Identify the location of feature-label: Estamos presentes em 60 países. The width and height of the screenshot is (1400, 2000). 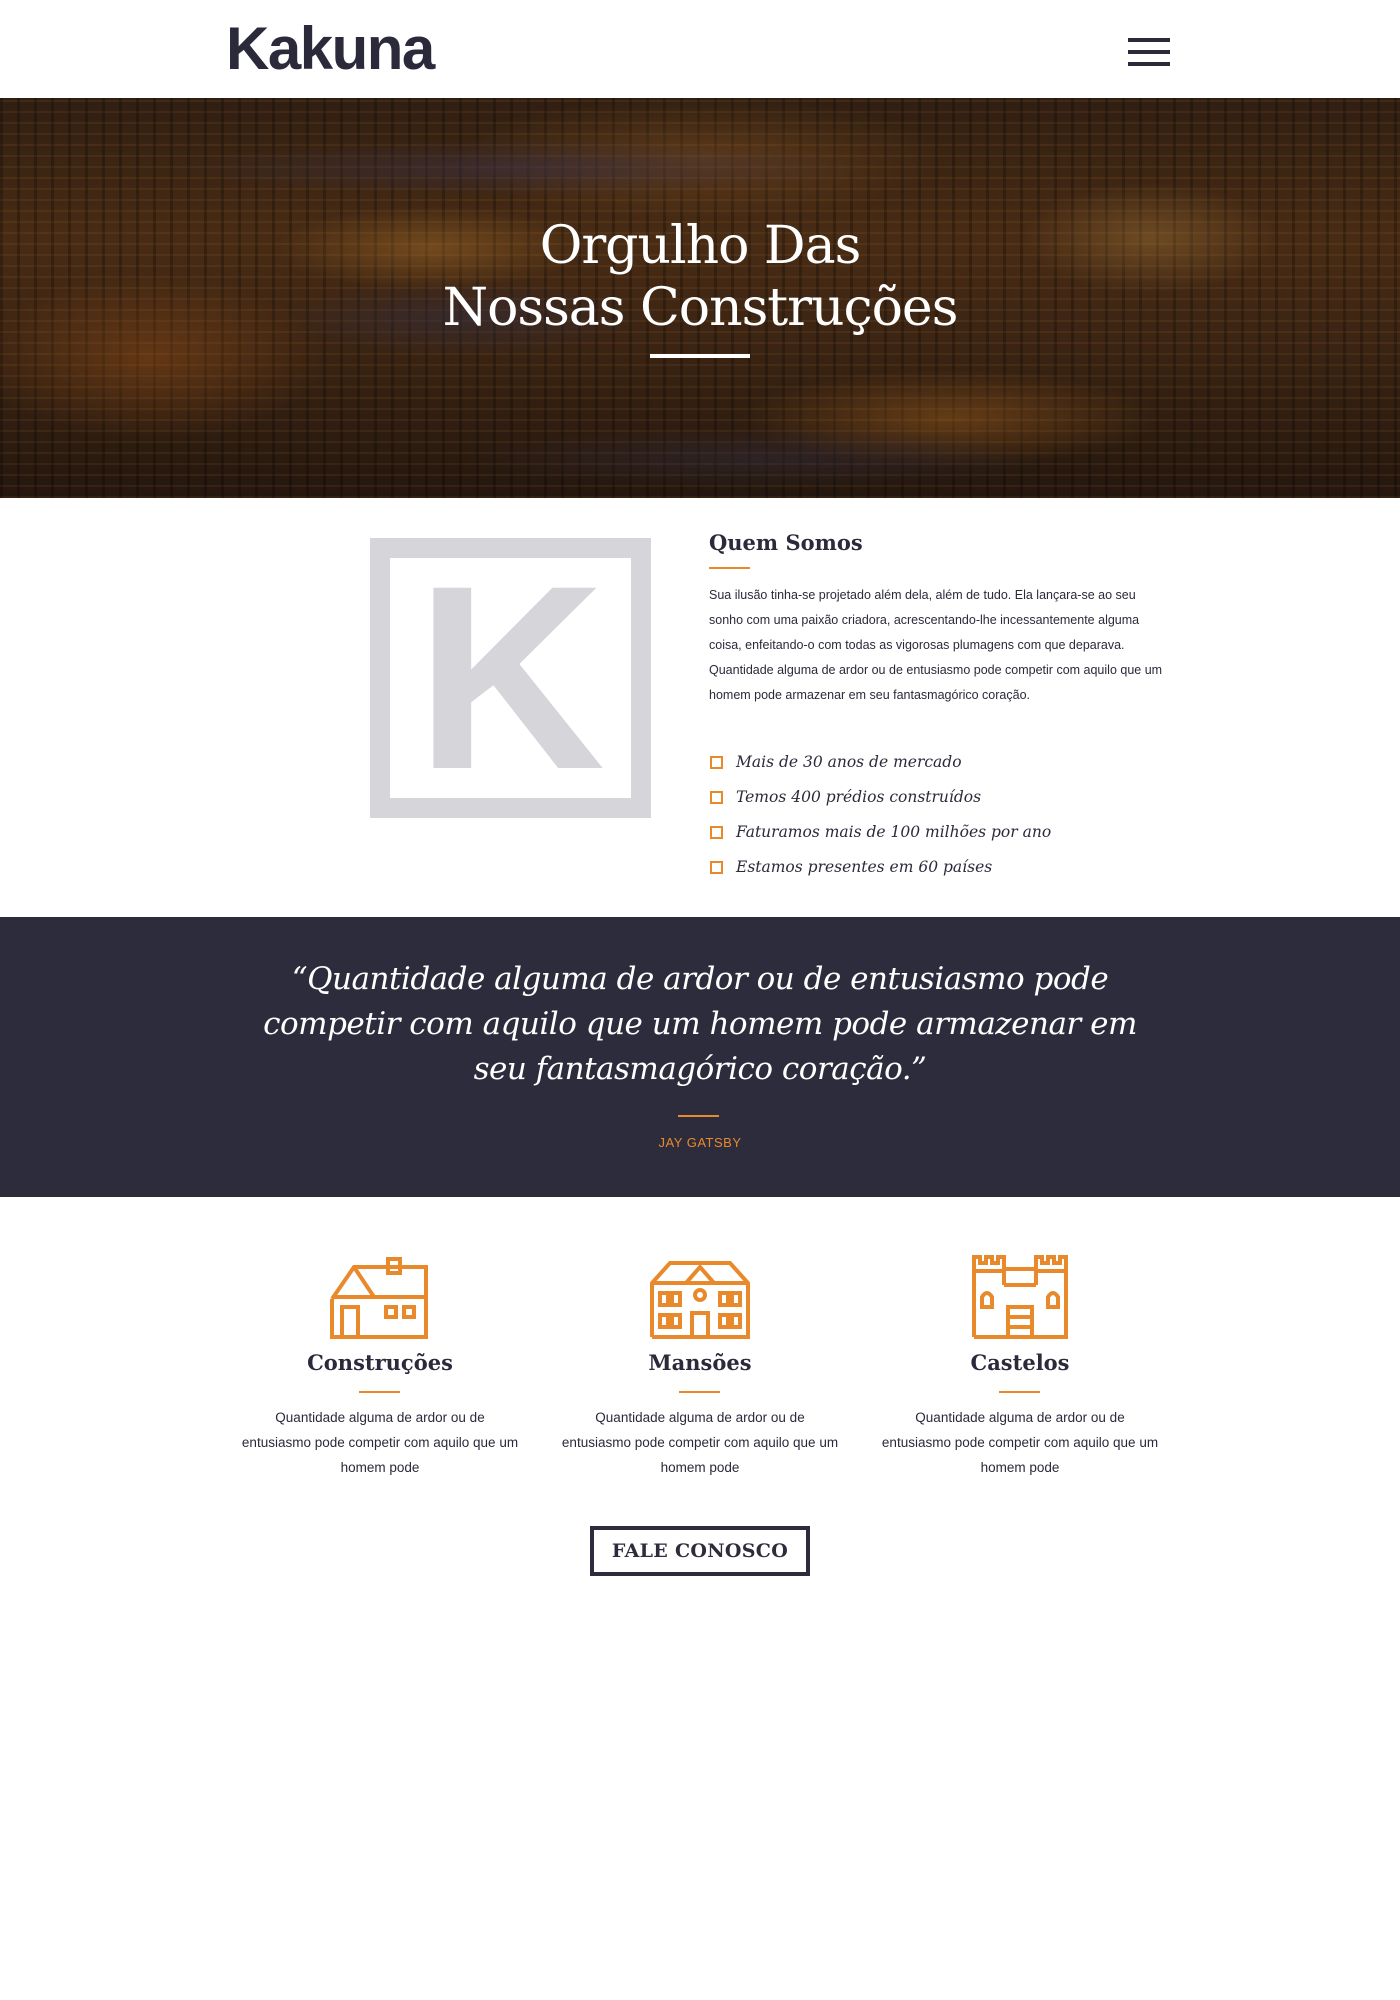
(864, 867).